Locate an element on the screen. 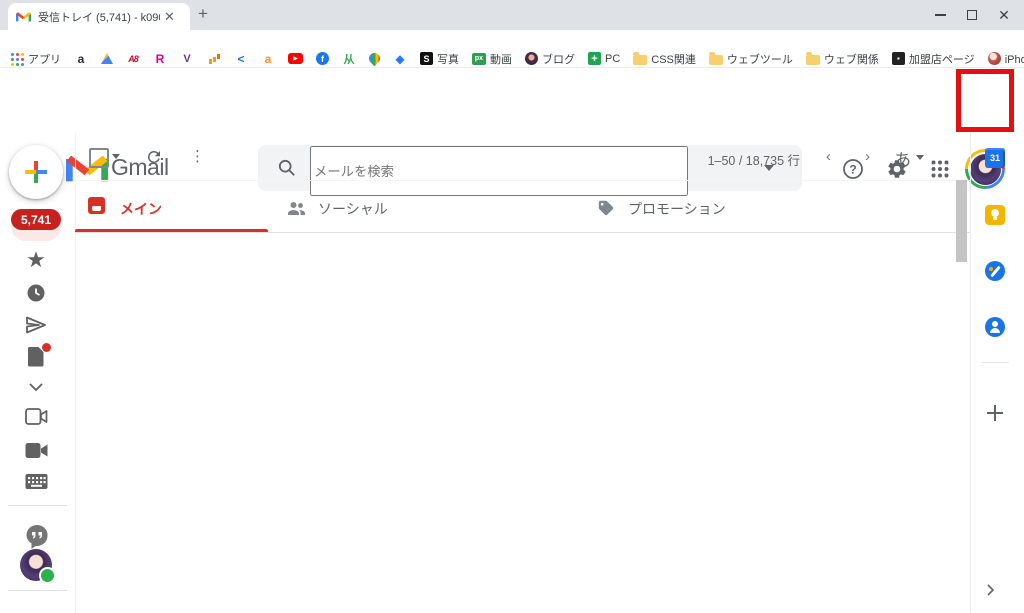 The width and height of the screenshot is (1024, 613). bookmark-amazon: a is located at coordinates (81, 59).